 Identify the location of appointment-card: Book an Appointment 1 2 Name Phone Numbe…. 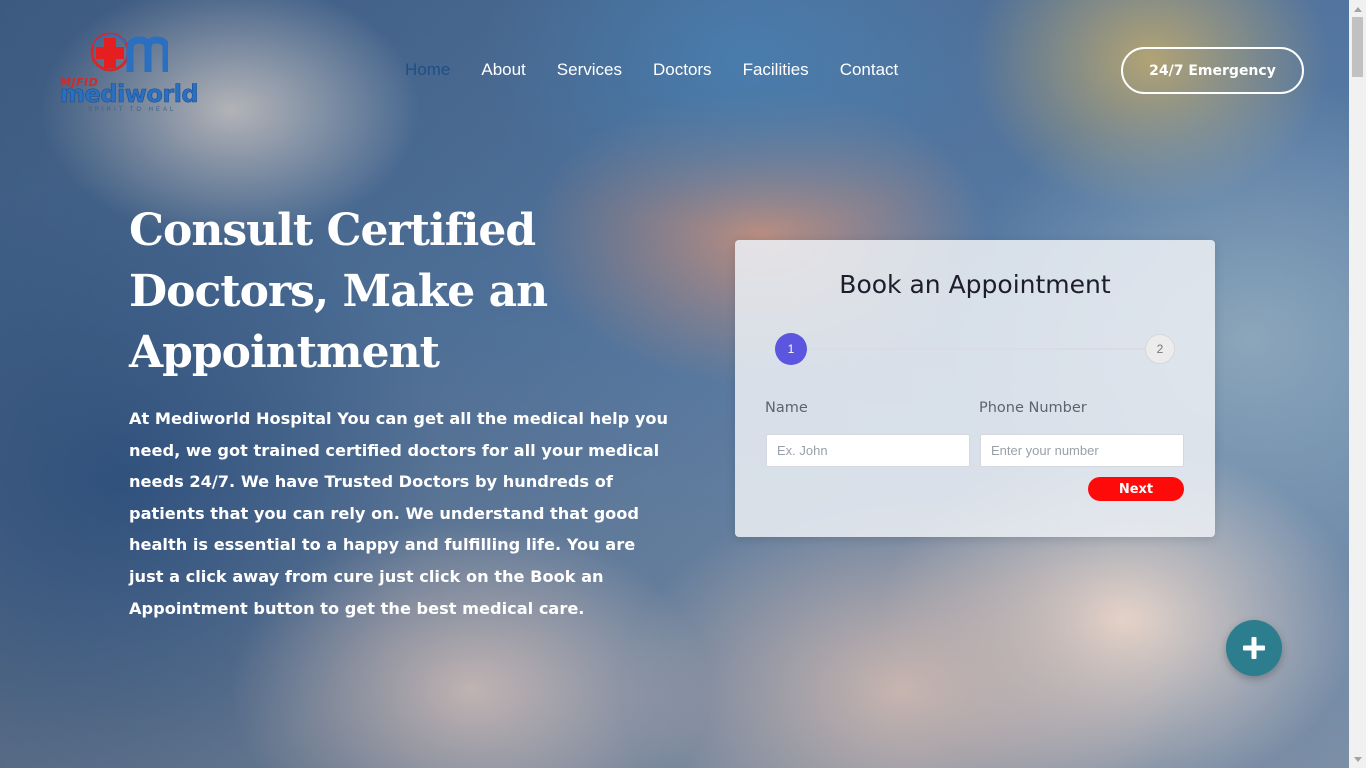
(975, 388).